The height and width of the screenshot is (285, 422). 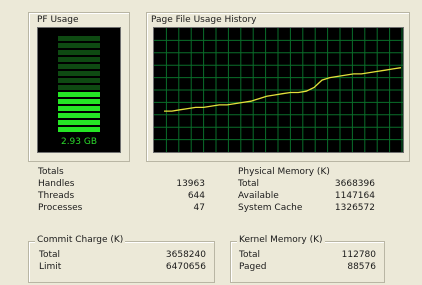 What do you see at coordinates (307, 267) in the screenshot?
I see `kernel-memory-row: Paged 88576` at bounding box center [307, 267].